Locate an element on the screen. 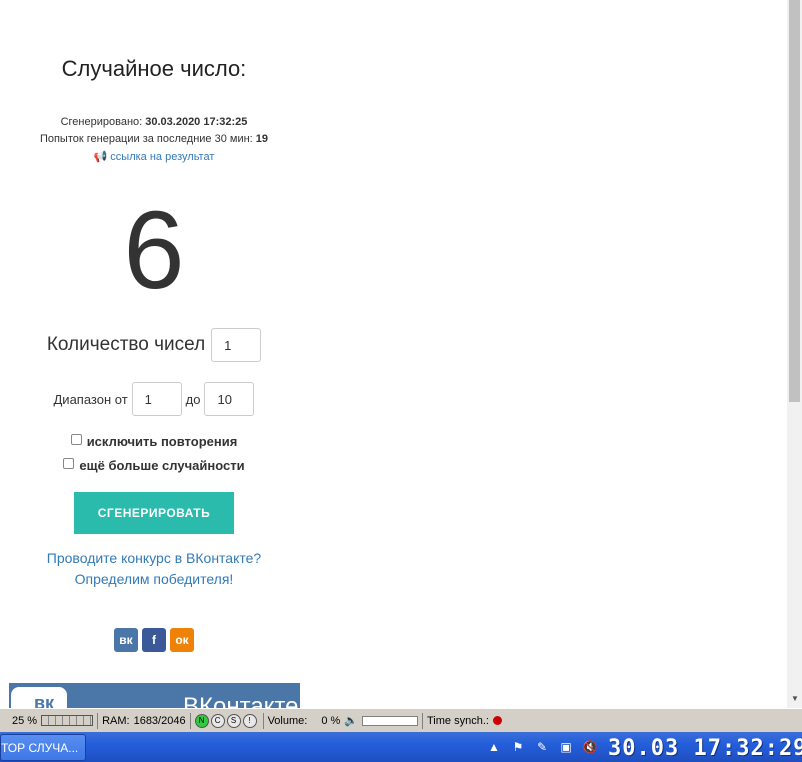 This screenshot has height=762, width=802. vk-share-icon: вк is located at coordinates (126, 640).